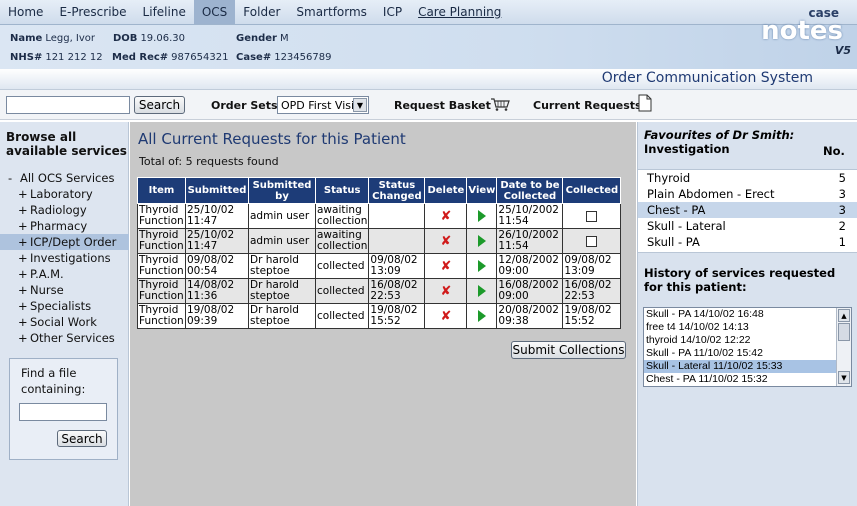  Describe the element at coordinates (64, 306) in the screenshot. I see `tree-item: + Specialists` at that location.